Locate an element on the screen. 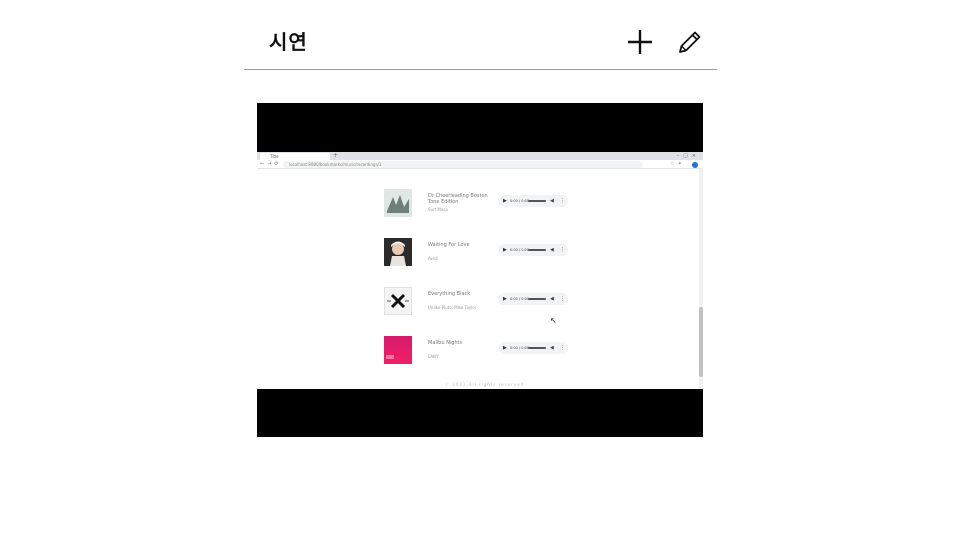 The image size is (960, 540). browser-tab: Title is located at coordinates (295, 156).